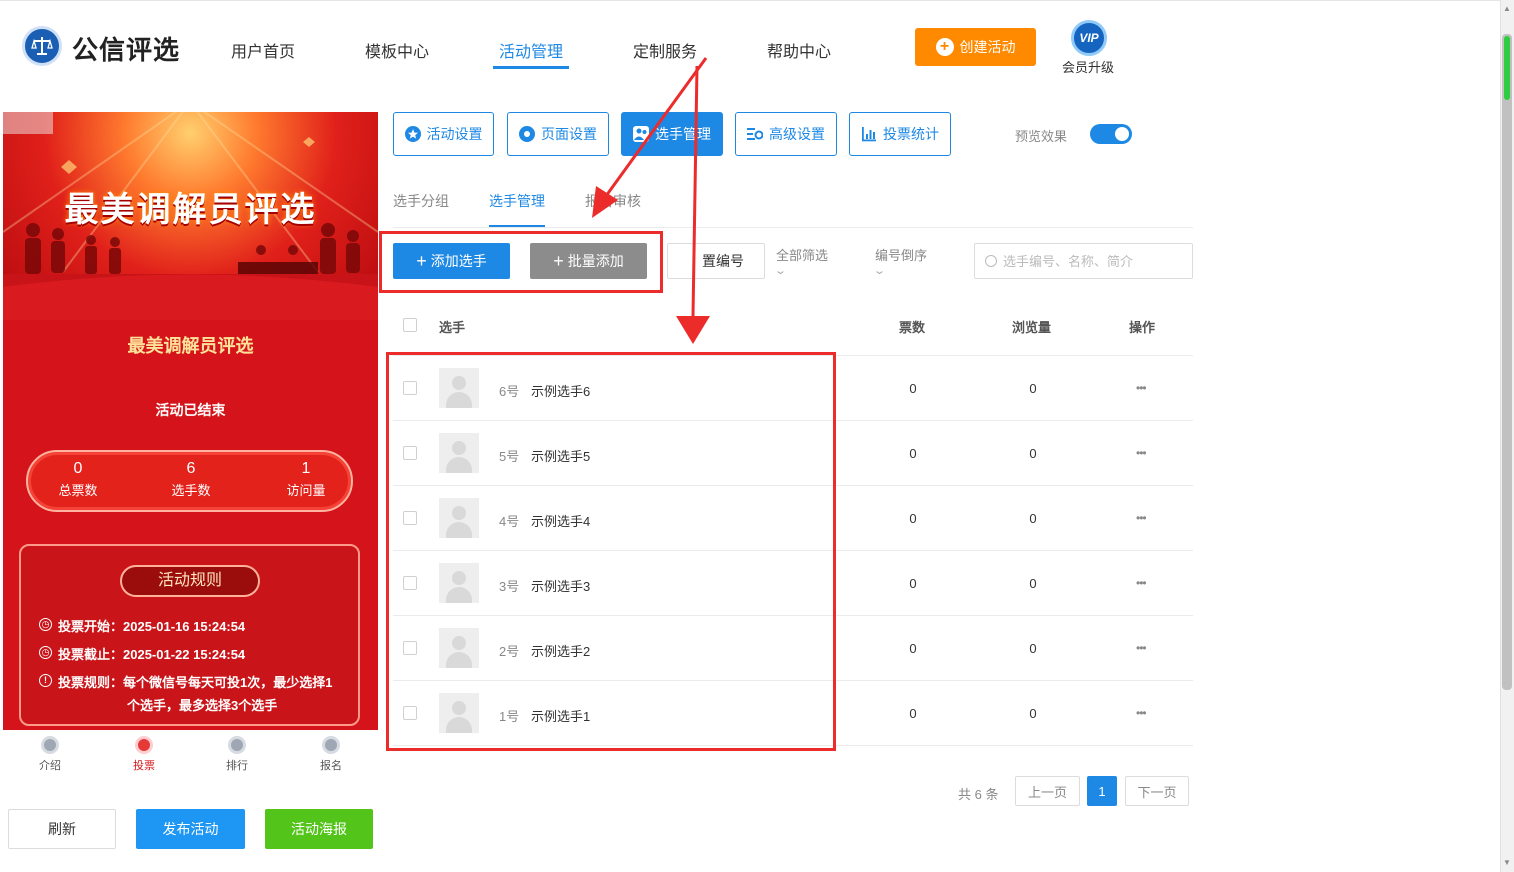 The image size is (1514, 872). What do you see at coordinates (1047, 791) in the screenshot?
I see `prev-page-button: 上一页` at bounding box center [1047, 791].